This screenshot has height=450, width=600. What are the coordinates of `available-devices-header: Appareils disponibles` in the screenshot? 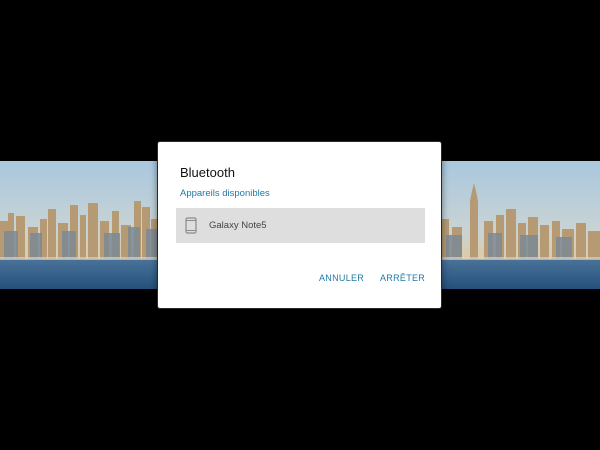 It's located at (225, 193).